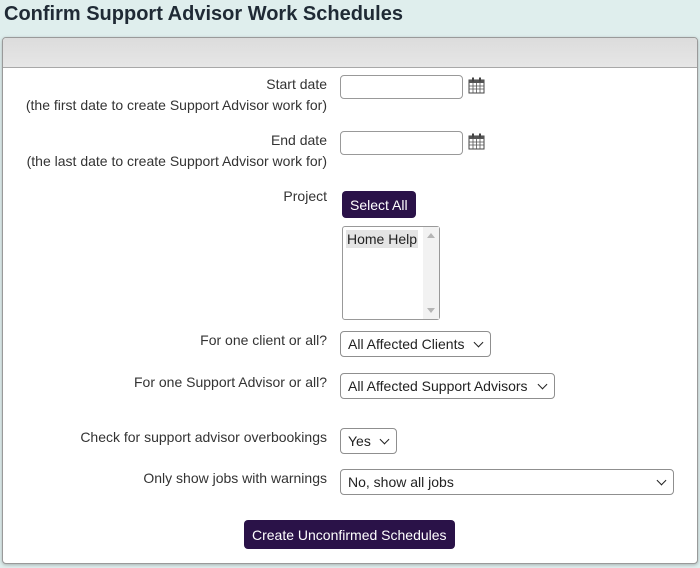  Describe the element at coordinates (298, 140) in the screenshot. I see `end-date-label: End date` at that location.